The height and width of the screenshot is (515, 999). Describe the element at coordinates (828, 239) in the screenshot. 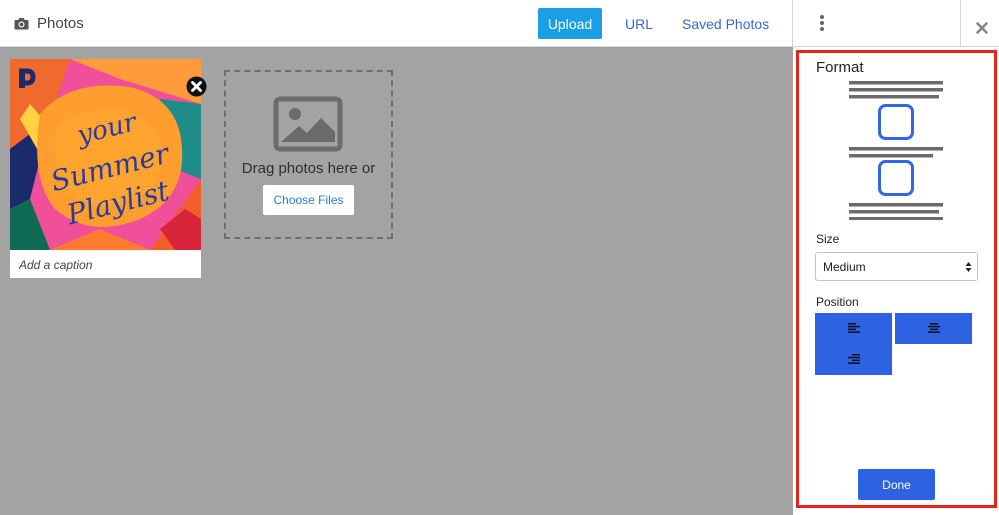

I see `size-label: Size` at that location.